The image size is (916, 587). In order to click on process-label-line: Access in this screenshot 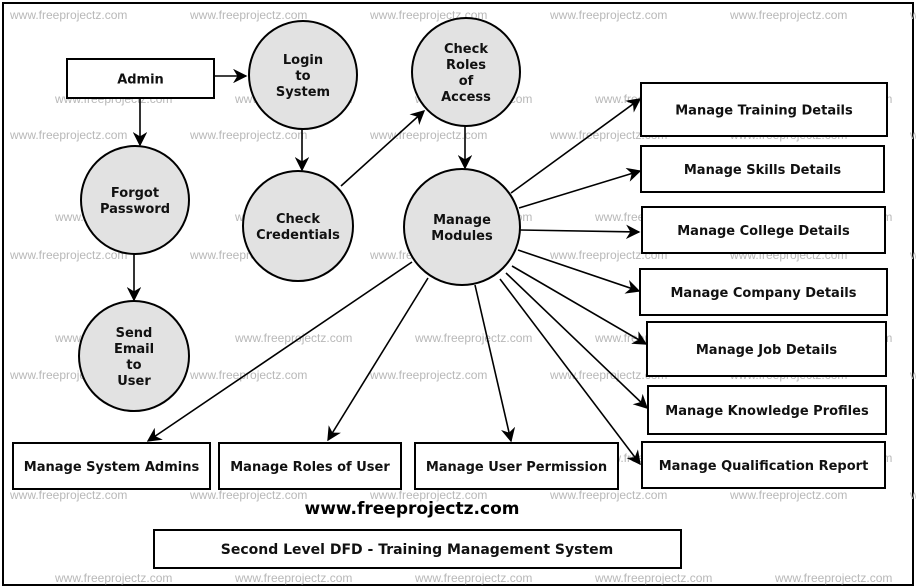, I will do `click(466, 97)`.